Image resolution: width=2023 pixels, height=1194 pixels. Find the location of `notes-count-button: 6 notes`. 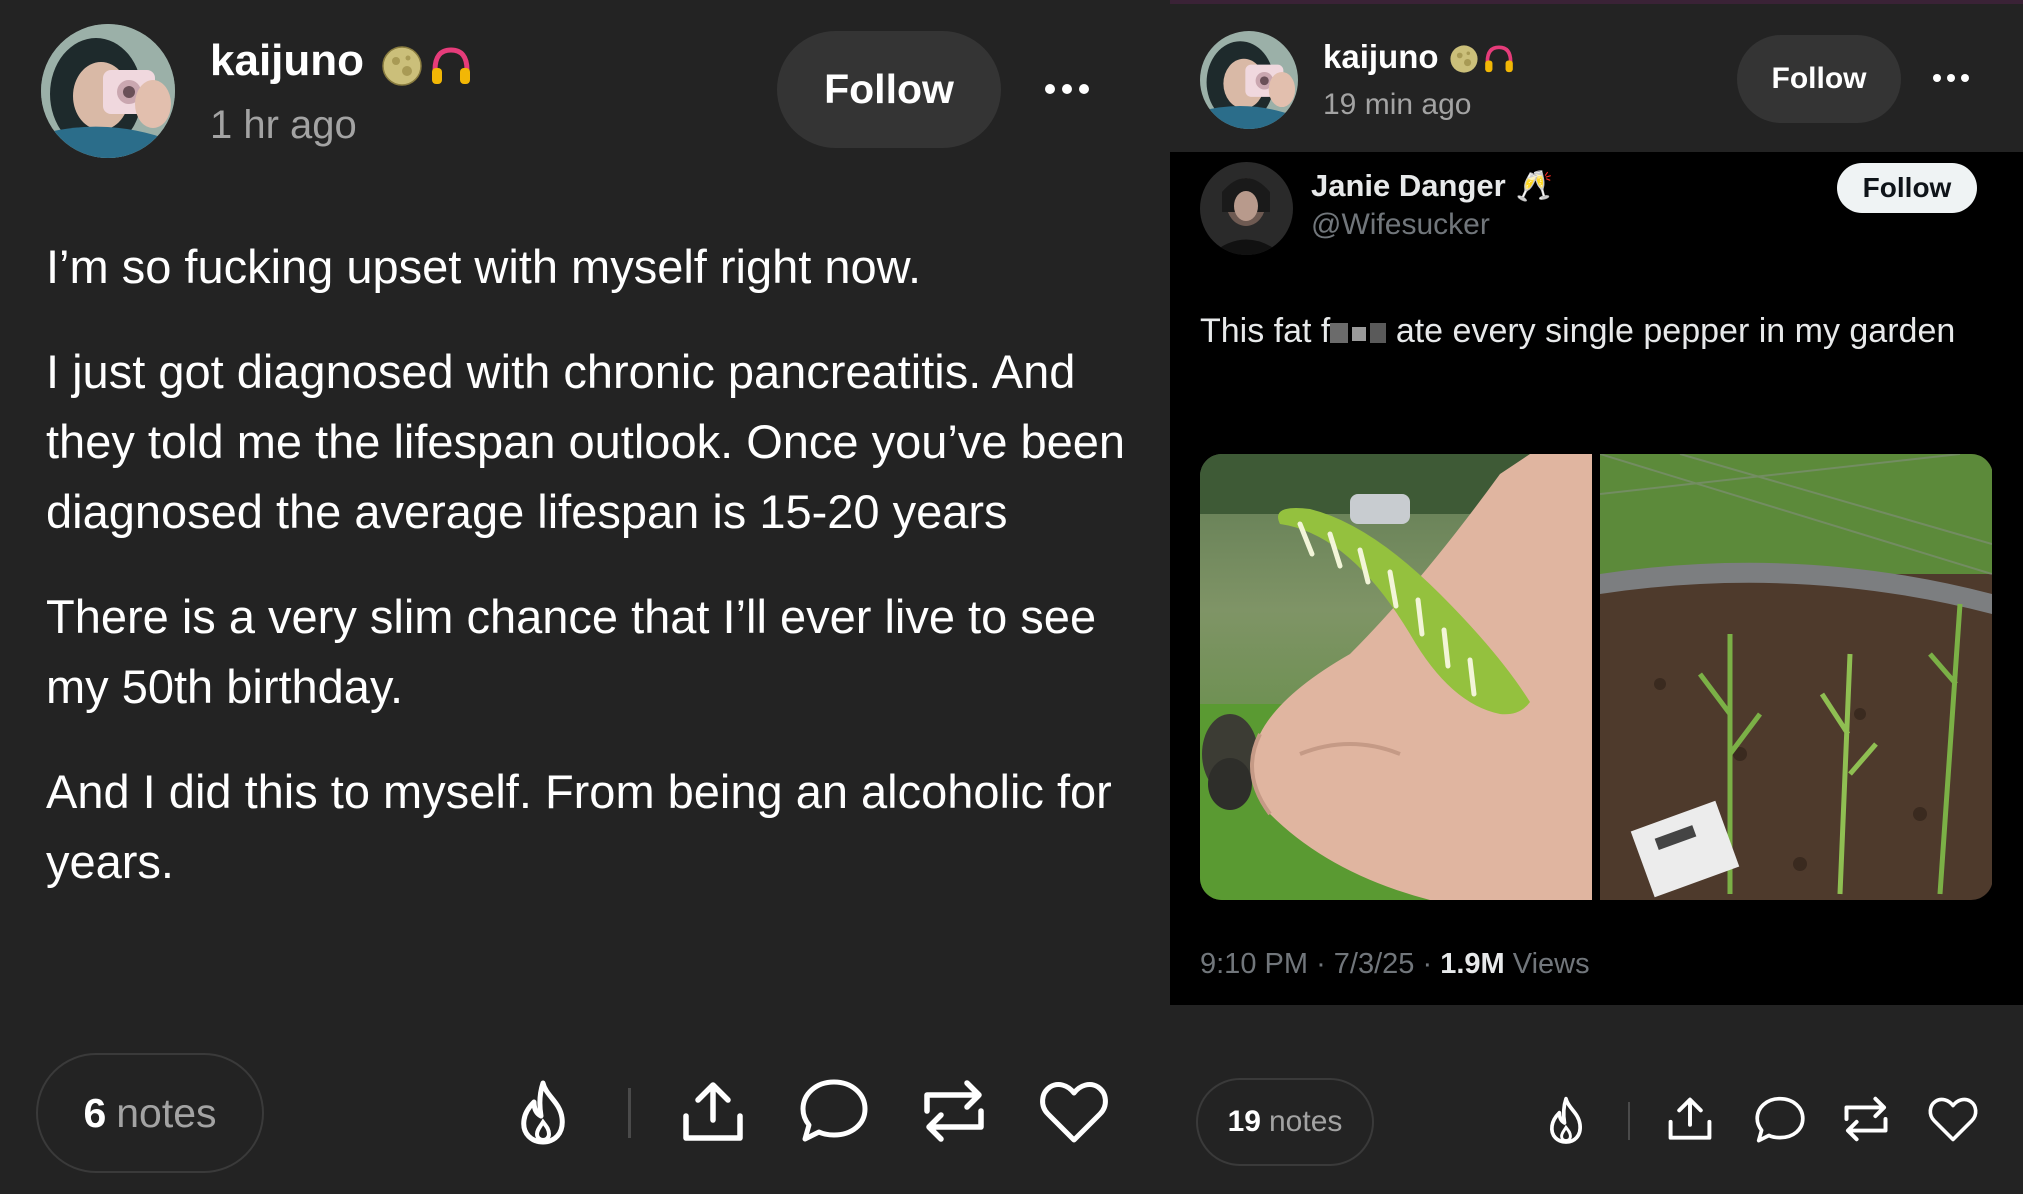

notes-count-button: 6 notes is located at coordinates (150, 1113).